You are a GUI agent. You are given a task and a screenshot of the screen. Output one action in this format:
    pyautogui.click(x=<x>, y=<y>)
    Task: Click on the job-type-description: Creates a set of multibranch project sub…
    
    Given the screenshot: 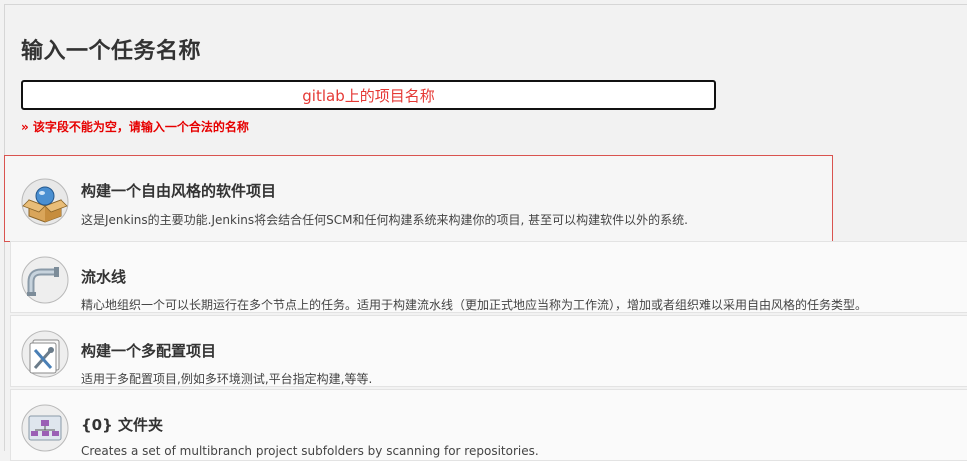 What is the action you would take?
    pyautogui.click(x=310, y=451)
    